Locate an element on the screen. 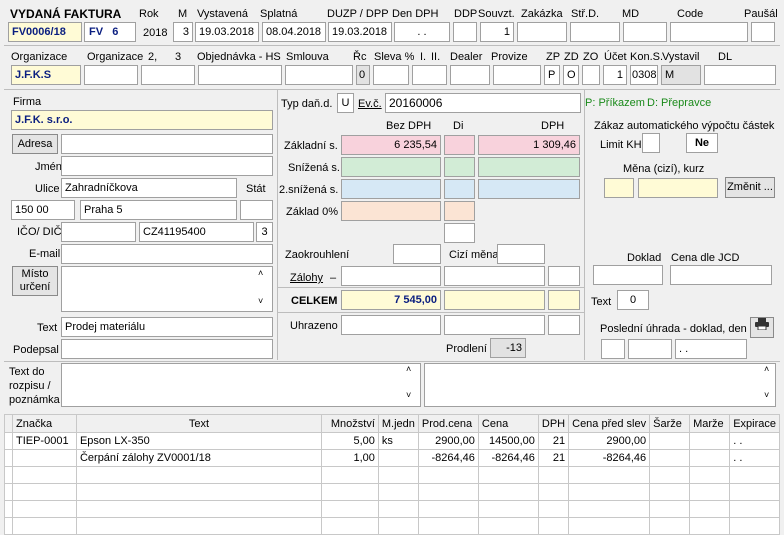 This screenshot has height=535, width=784. uhrazeno-field is located at coordinates (391, 325).